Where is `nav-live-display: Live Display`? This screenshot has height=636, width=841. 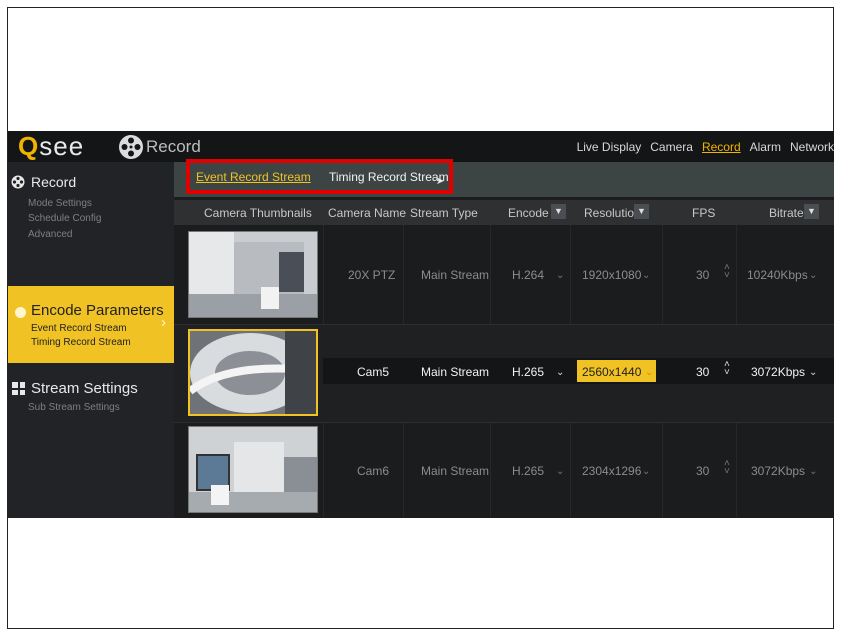 nav-live-display: Live Display is located at coordinates (609, 147).